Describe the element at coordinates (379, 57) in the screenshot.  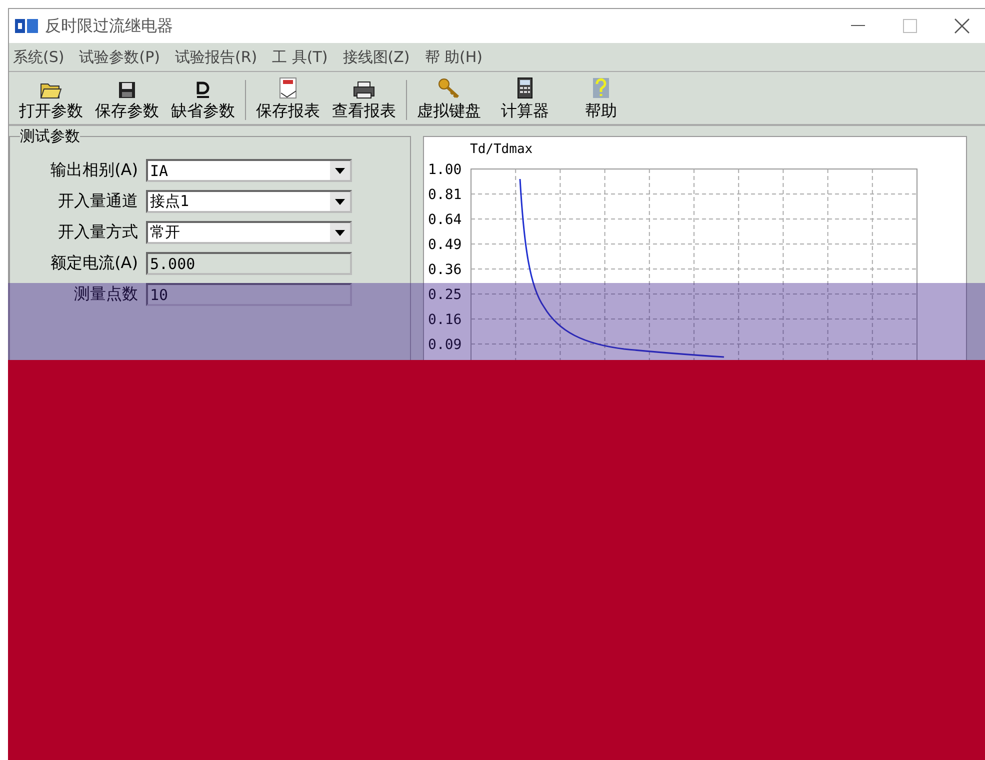
I see `menu-item: 接线图(Z)` at that location.